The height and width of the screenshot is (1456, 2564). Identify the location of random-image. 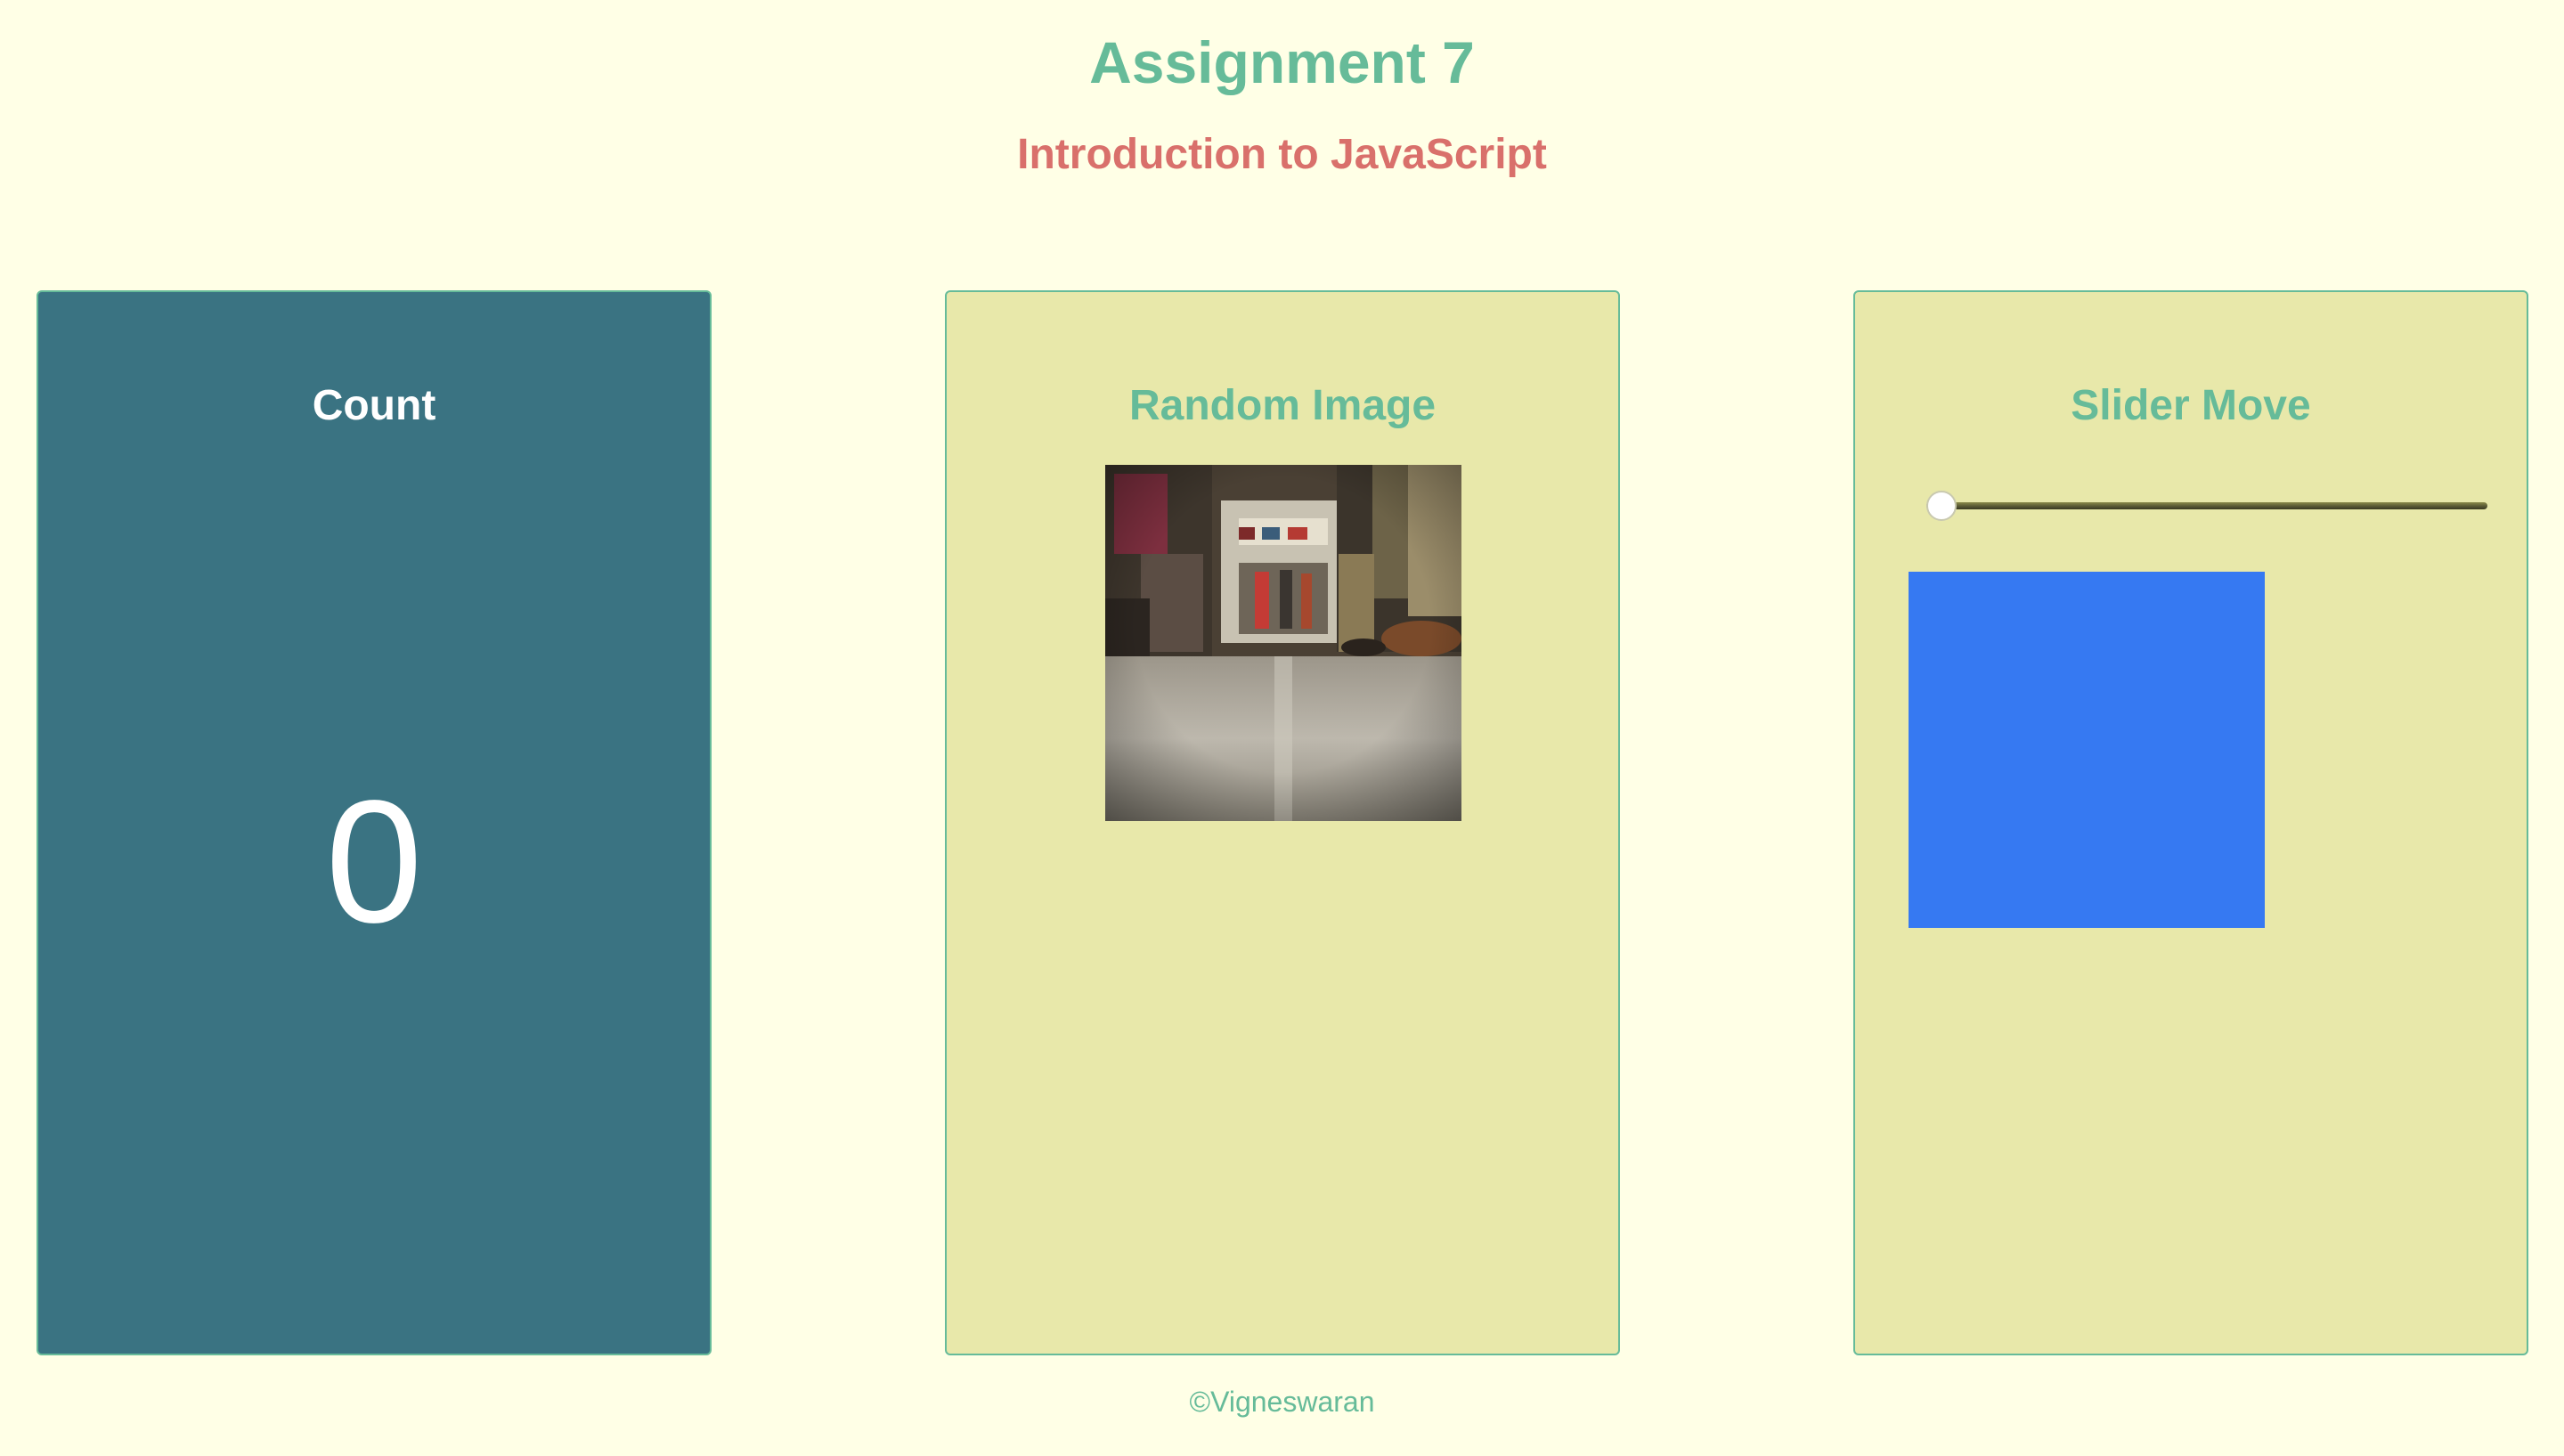
(1283, 643).